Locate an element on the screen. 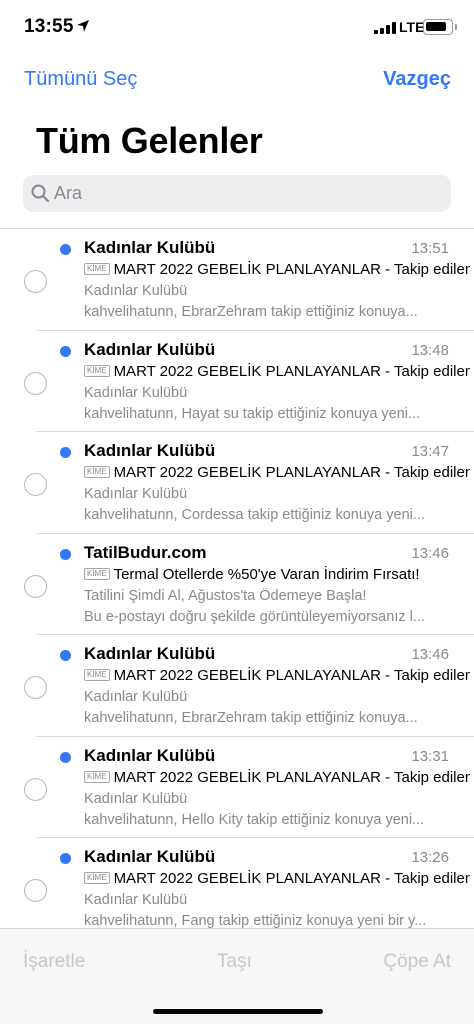 The image size is (474, 1024). battery-icon is located at coordinates (438, 27).